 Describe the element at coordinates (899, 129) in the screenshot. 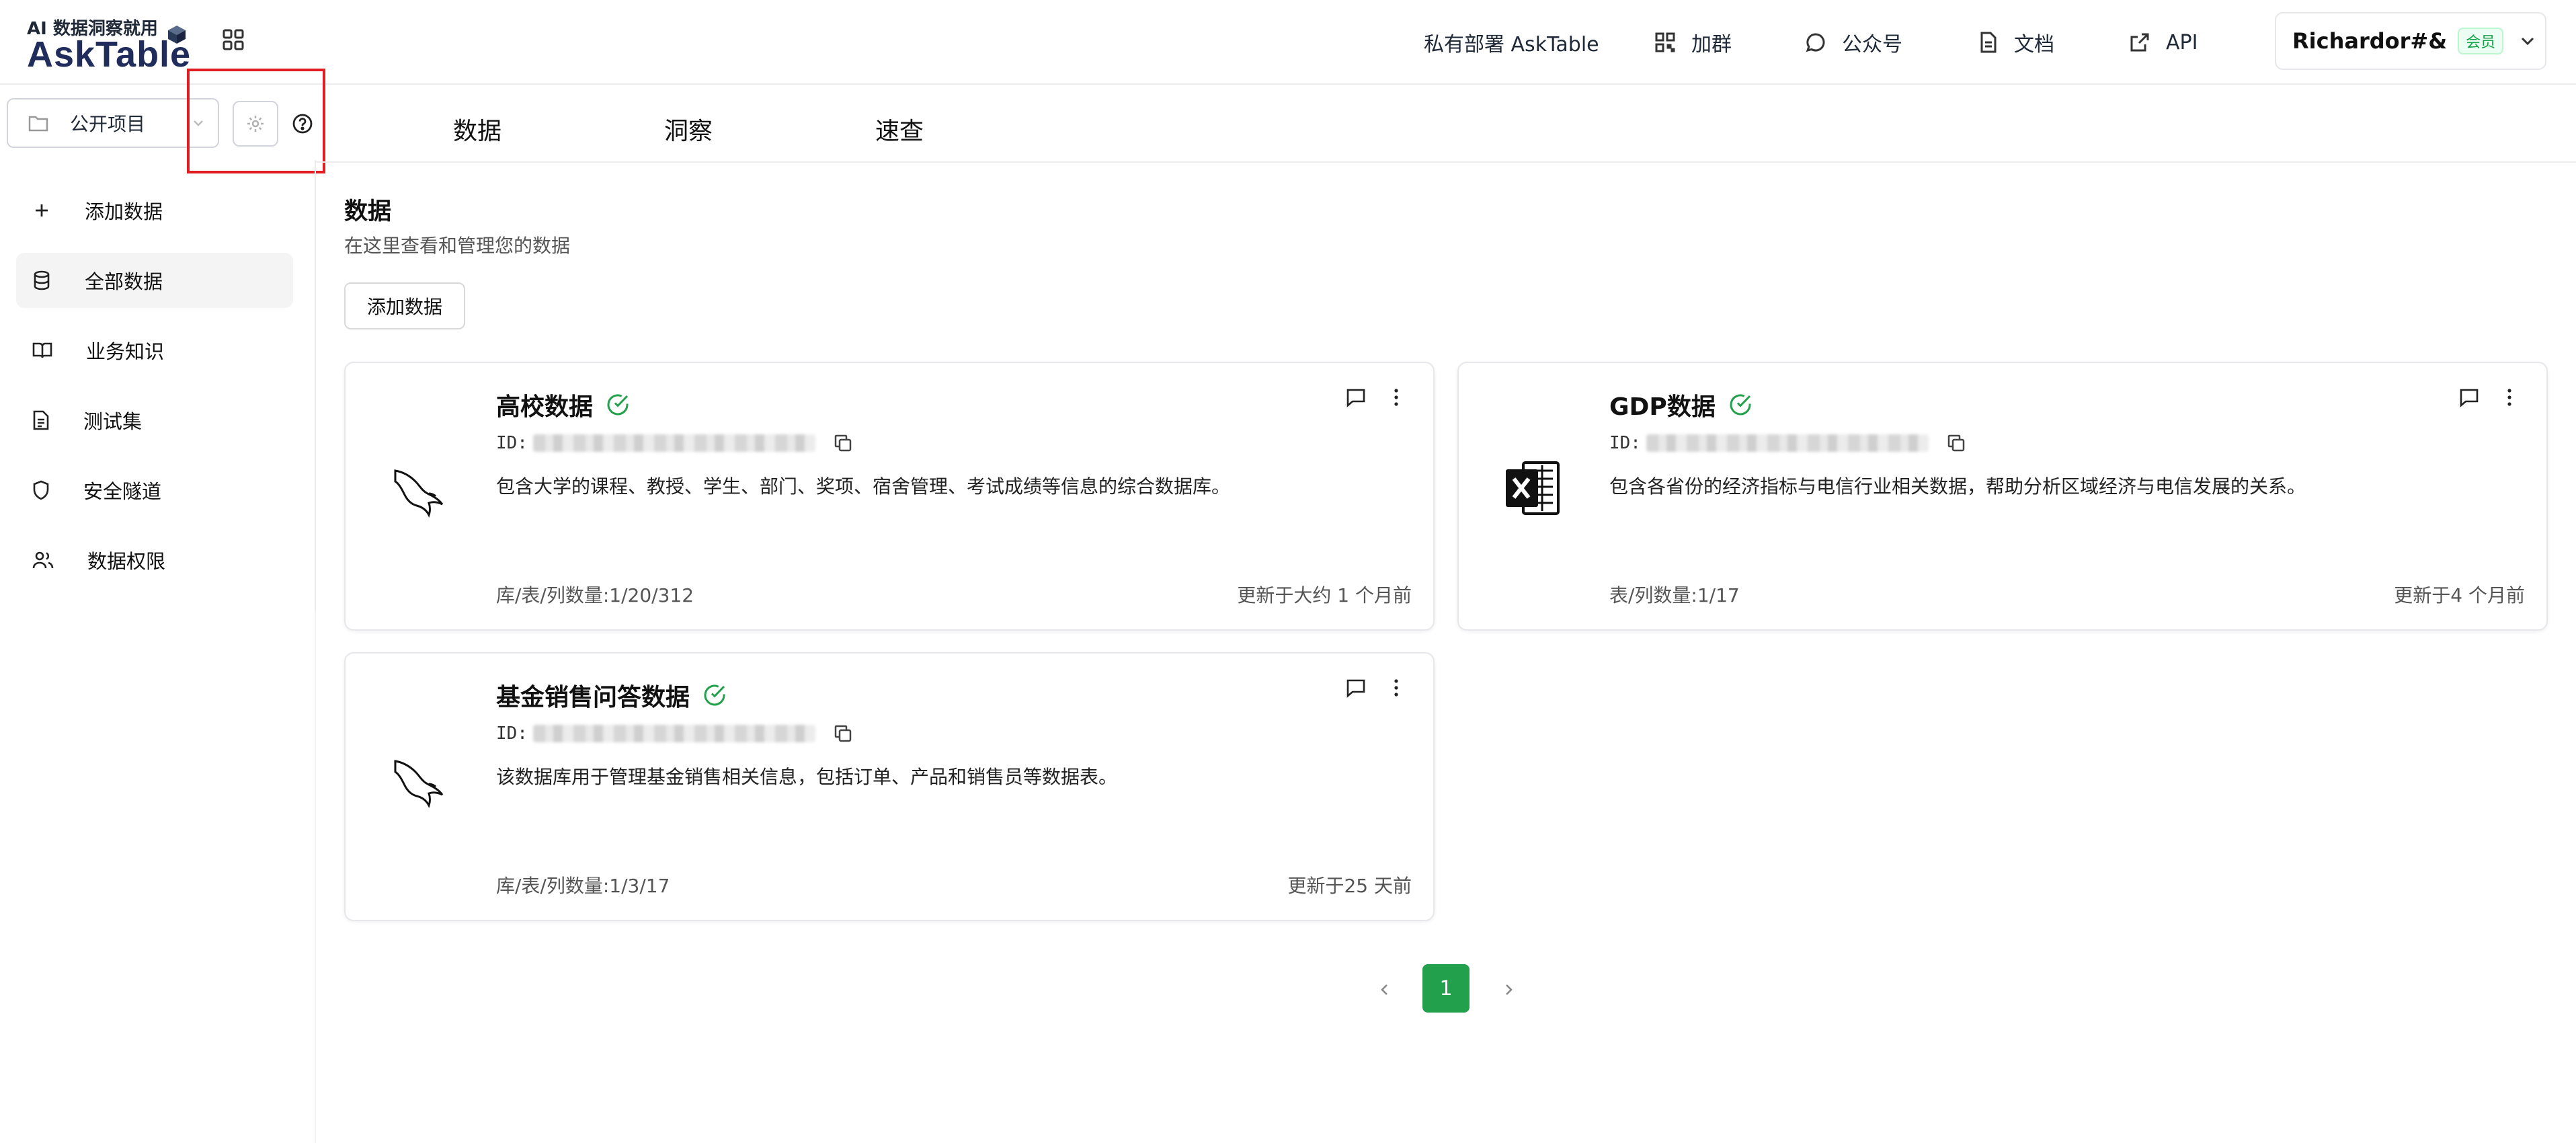

I see `tab-quick-lookup: 速查` at that location.